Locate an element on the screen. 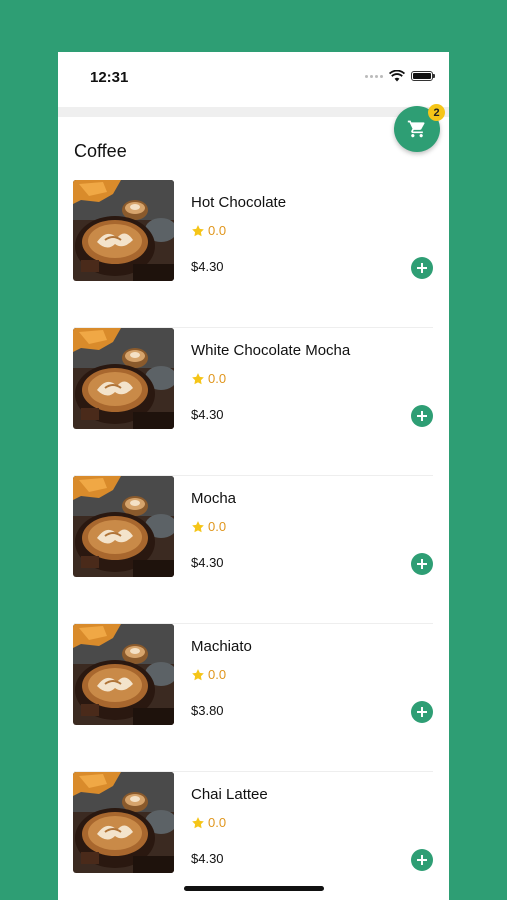  status-time: 12:31 is located at coordinates (109, 77).